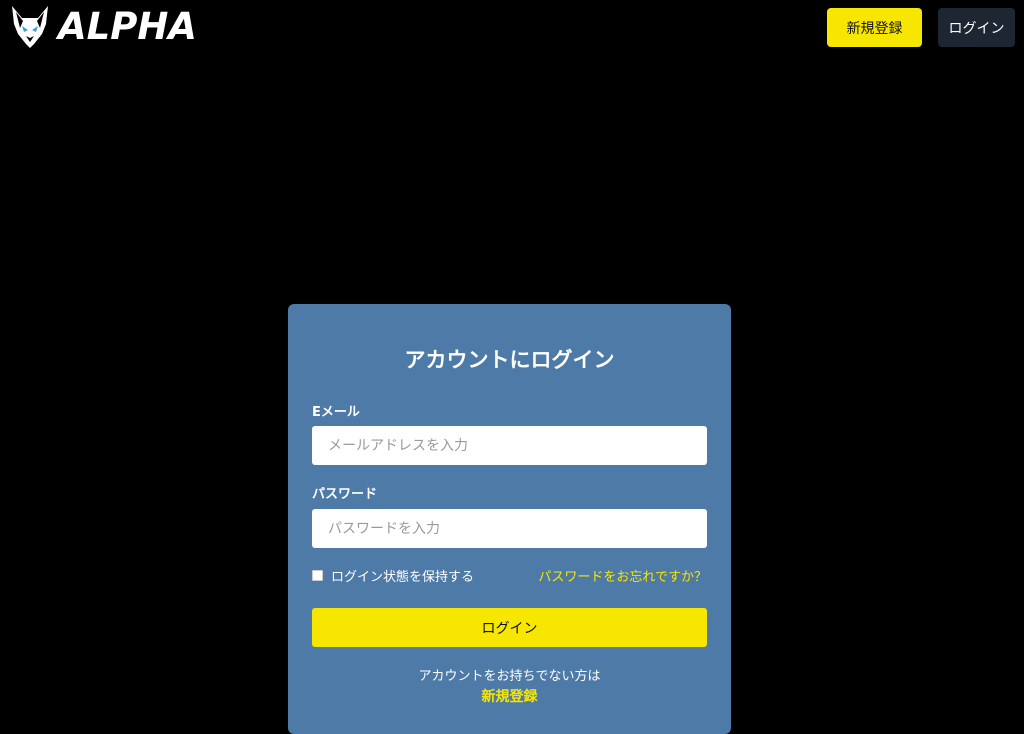  I want to click on submit-login-button: ログイン, so click(509, 627).